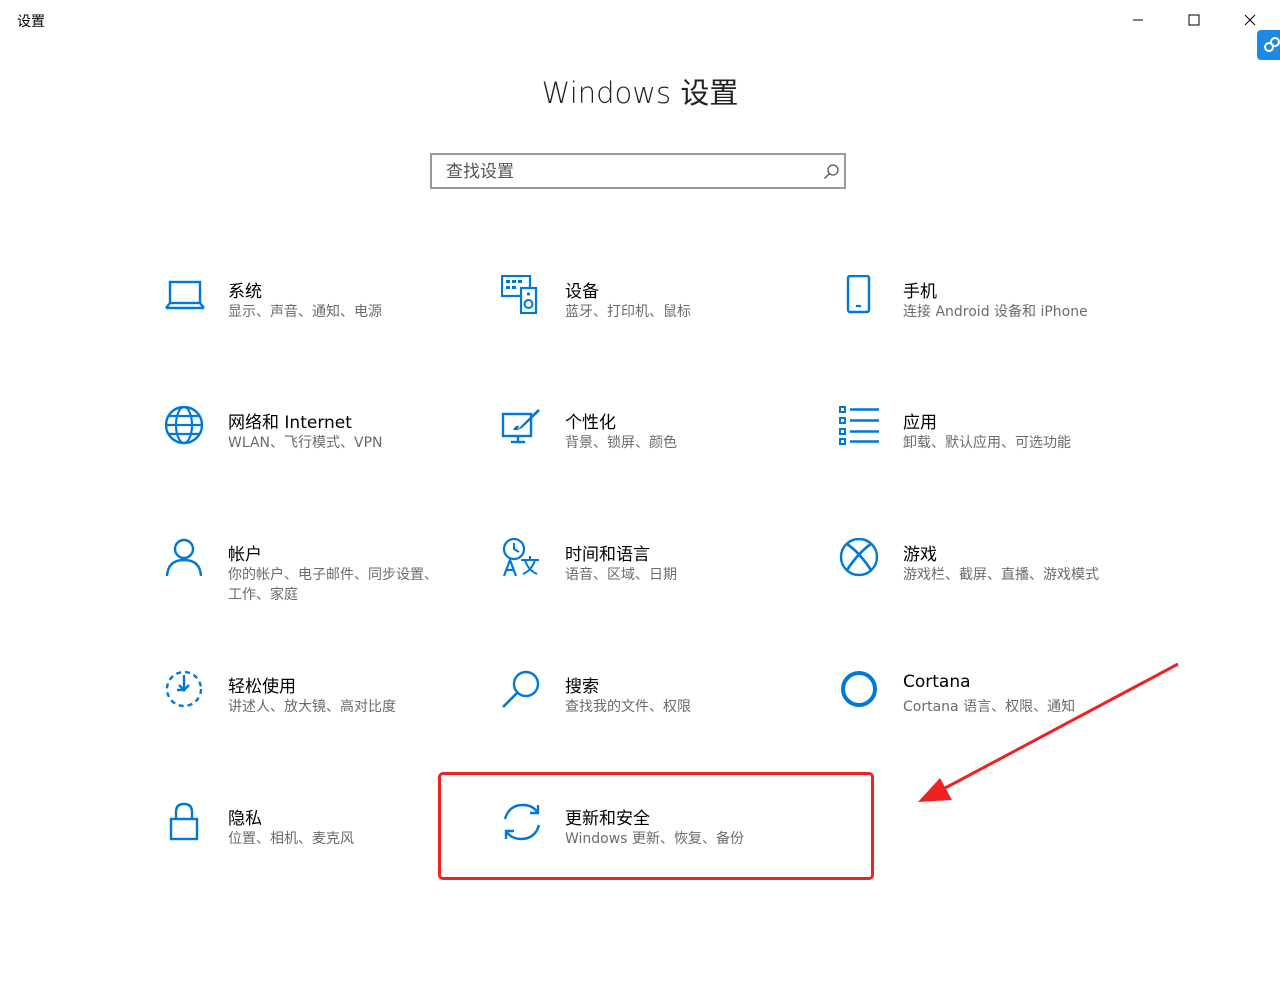 The width and height of the screenshot is (1280, 1000). I want to click on maximize-icon, so click(1194, 20).